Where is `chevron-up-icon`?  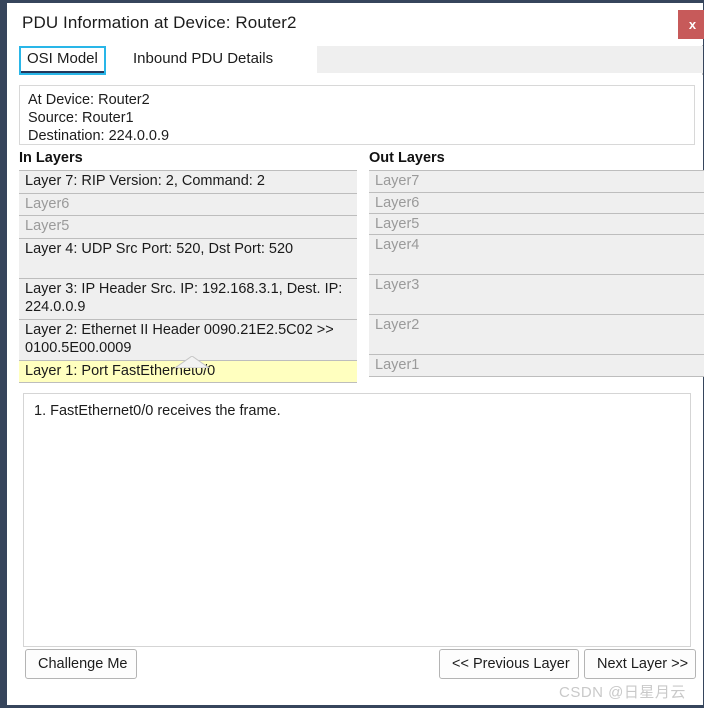
chevron-up-icon is located at coordinates (192, 362).